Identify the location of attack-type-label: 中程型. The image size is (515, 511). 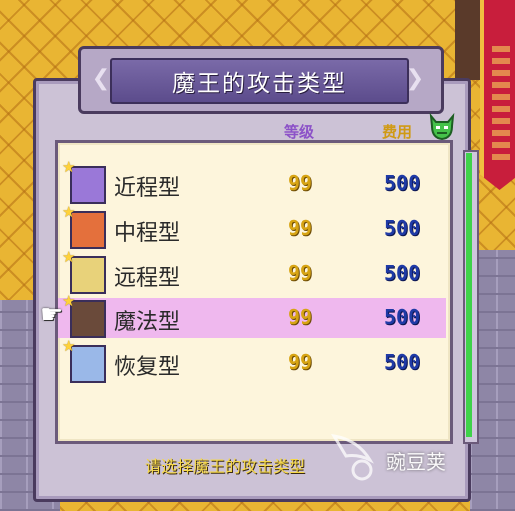
(147, 233).